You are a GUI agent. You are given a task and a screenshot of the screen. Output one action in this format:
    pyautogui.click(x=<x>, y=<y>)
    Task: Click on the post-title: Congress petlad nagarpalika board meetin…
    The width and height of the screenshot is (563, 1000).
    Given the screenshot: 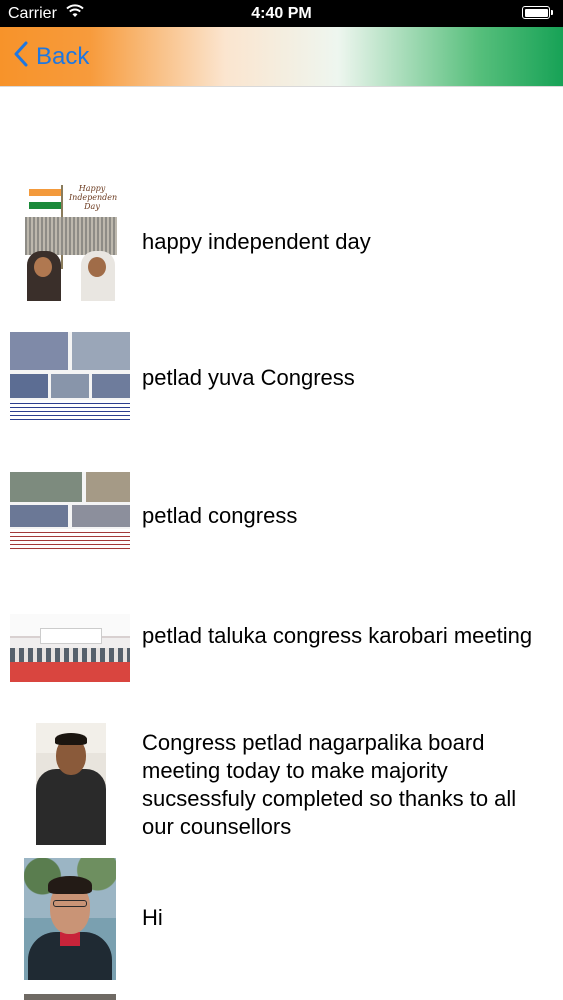 What is the action you would take?
    pyautogui.click(x=329, y=784)
    